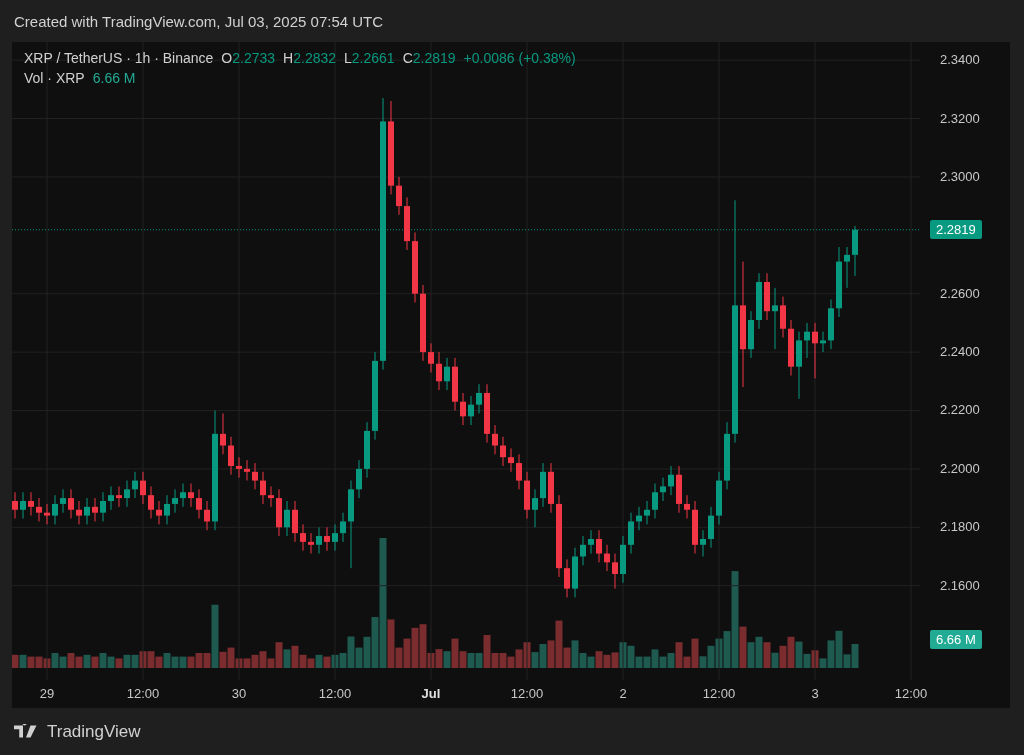 The width and height of the screenshot is (1024, 755). I want to click on price-label: 2.3400, so click(960, 60).